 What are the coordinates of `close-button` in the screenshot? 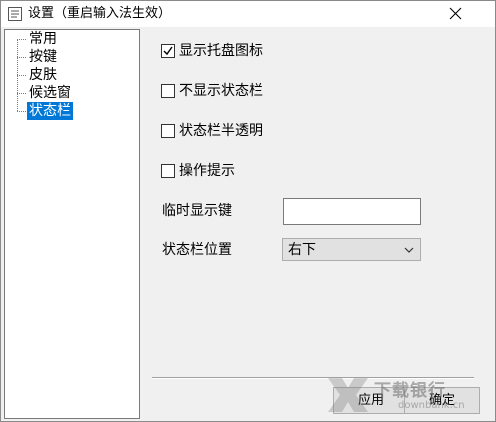 It's located at (456, 14).